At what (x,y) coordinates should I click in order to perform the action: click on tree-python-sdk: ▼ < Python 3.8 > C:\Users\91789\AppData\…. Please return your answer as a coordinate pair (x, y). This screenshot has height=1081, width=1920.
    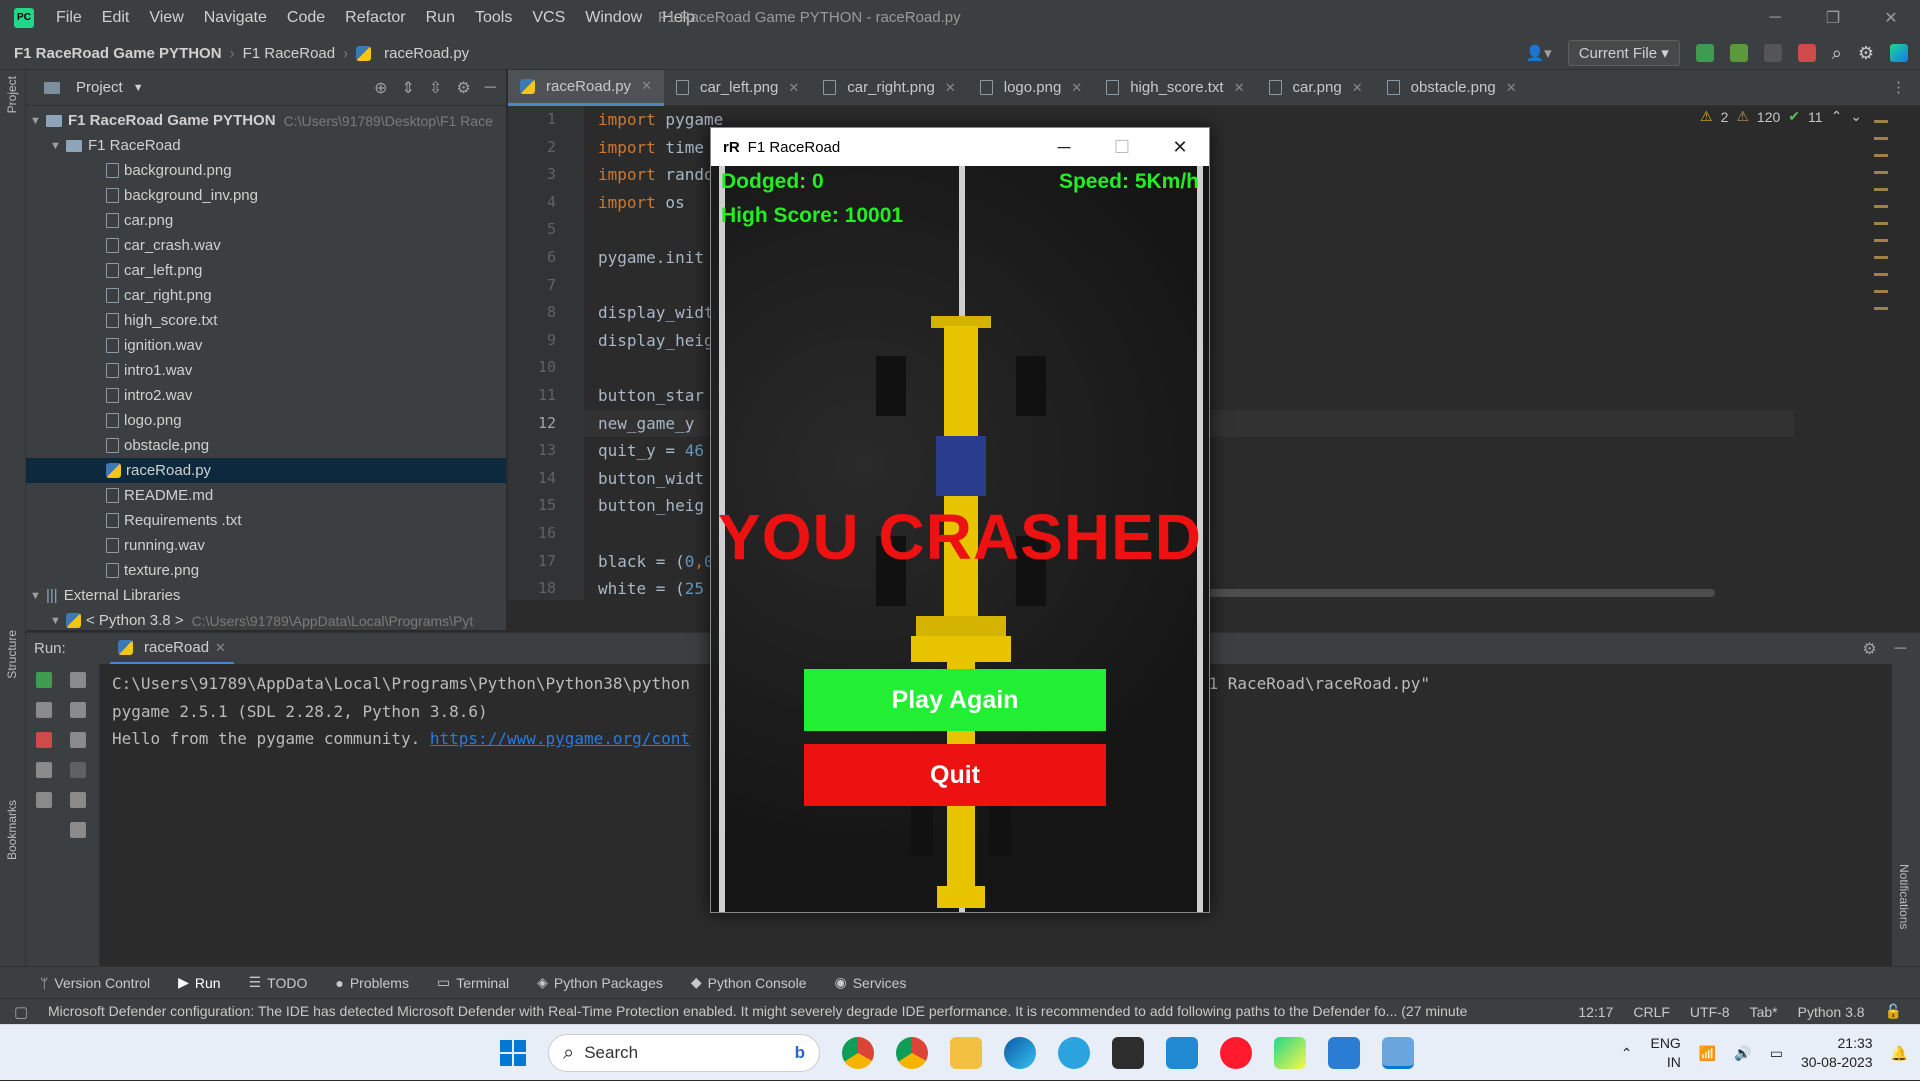
    Looking at the image, I should click on (266, 620).